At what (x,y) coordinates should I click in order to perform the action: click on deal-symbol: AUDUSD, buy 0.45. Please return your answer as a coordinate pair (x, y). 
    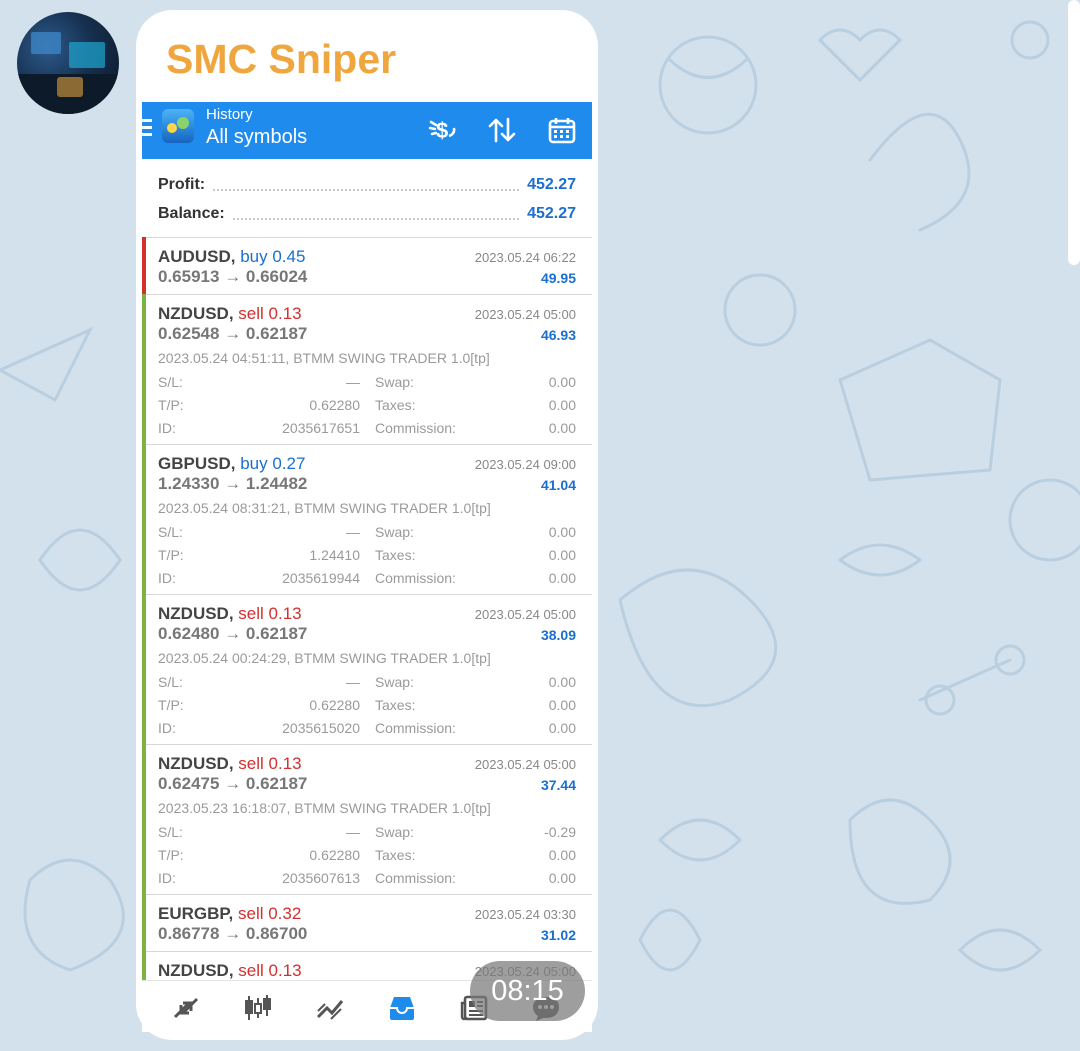
    Looking at the image, I should click on (231, 257).